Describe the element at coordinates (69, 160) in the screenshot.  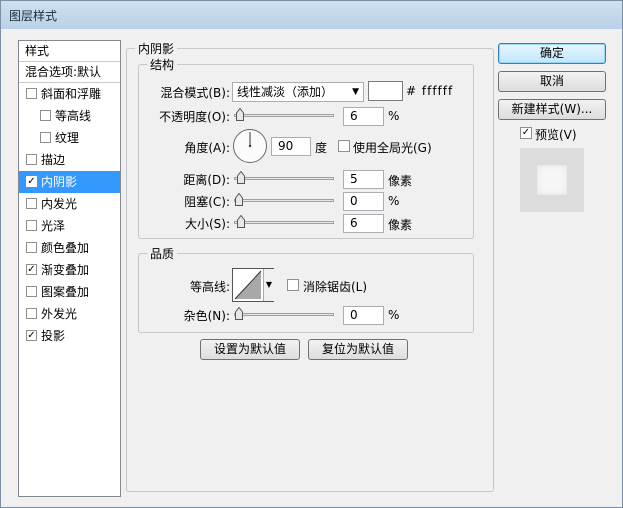
I see `style-item-stroke: 描边` at that location.